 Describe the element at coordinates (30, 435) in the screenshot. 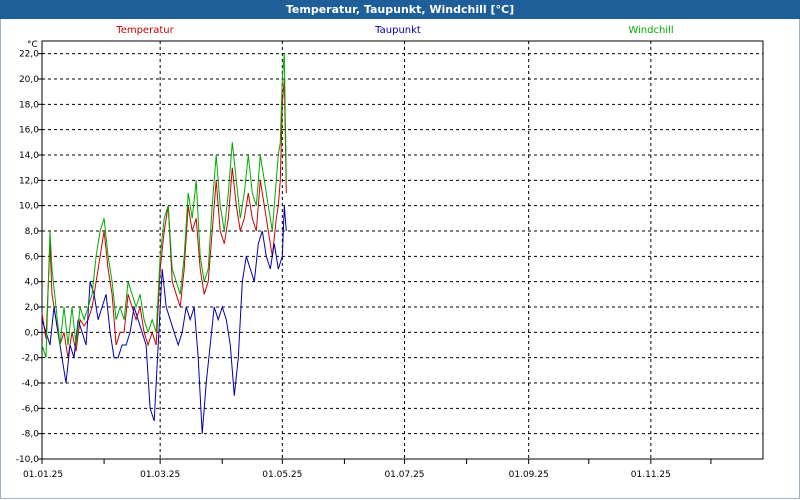

I see `y-tick-label: -8,0` at that location.